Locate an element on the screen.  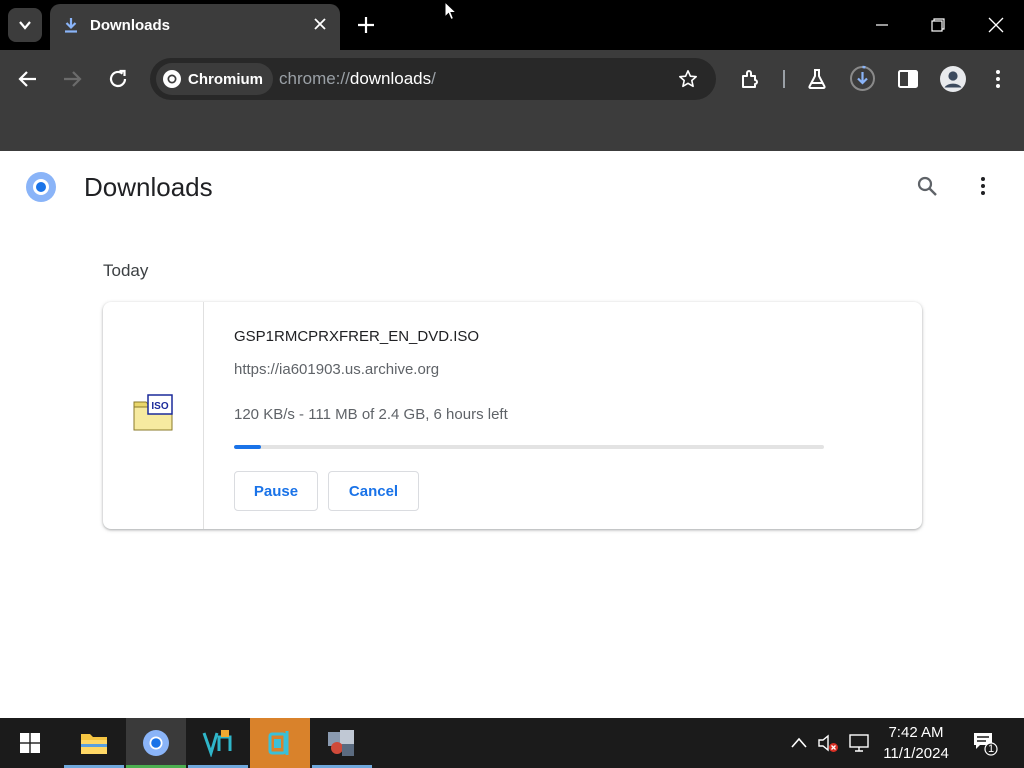
chip-label: Chromium is located at coordinates (225, 79).